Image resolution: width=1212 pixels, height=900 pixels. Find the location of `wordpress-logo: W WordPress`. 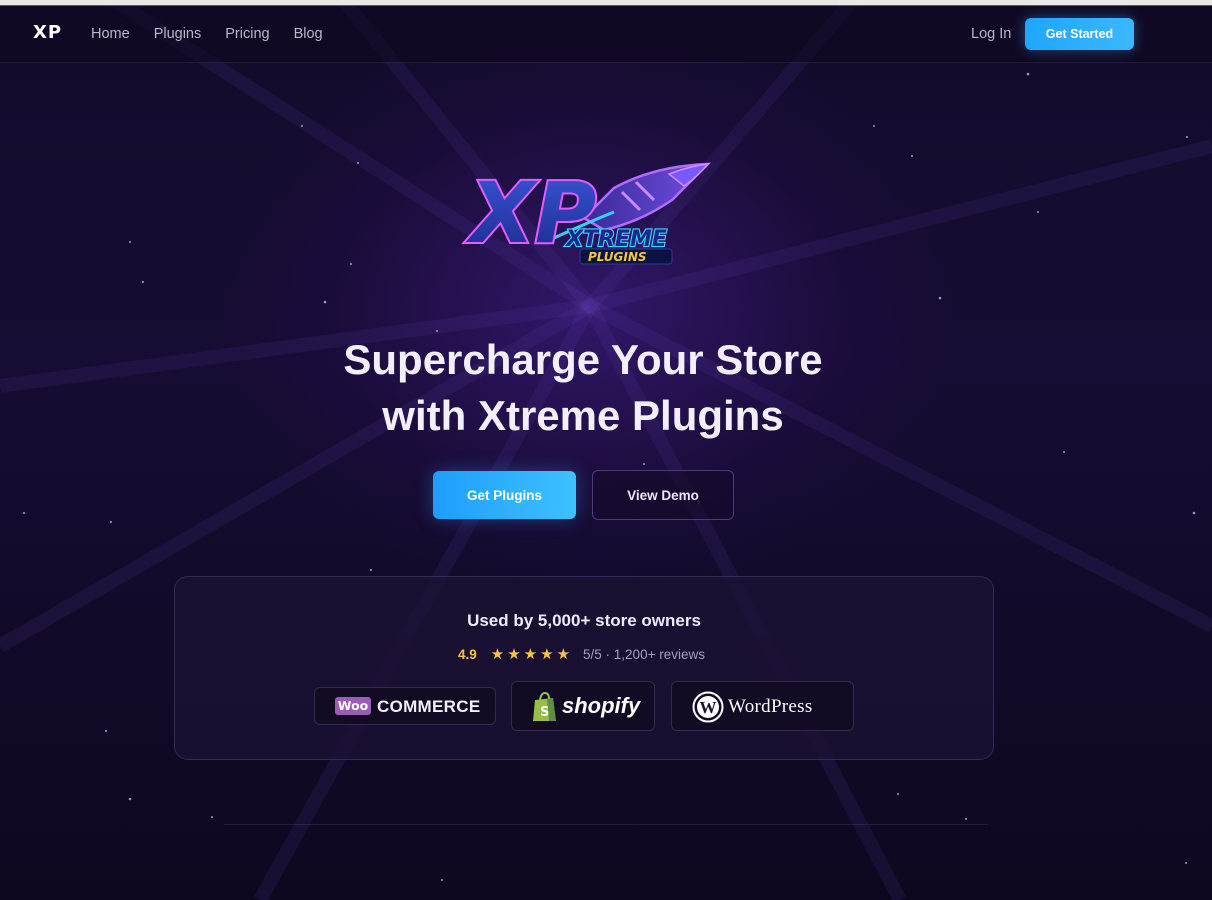

wordpress-logo: W WordPress is located at coordinates (762, 706).